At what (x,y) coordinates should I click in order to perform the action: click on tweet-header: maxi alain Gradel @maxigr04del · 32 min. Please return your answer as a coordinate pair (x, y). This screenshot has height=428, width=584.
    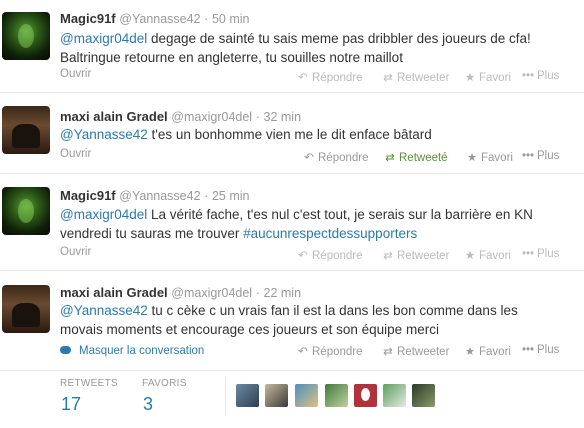
    Looking at the image, I should click on (180, 116).